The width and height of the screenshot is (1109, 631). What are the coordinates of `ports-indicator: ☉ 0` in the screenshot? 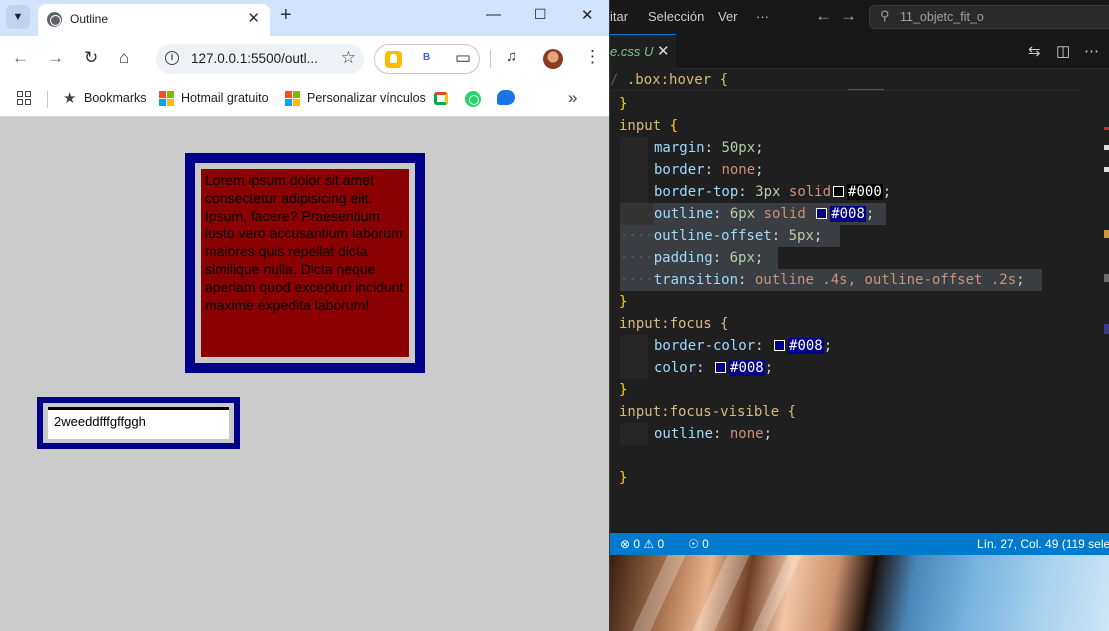 It's located at (698, 544).